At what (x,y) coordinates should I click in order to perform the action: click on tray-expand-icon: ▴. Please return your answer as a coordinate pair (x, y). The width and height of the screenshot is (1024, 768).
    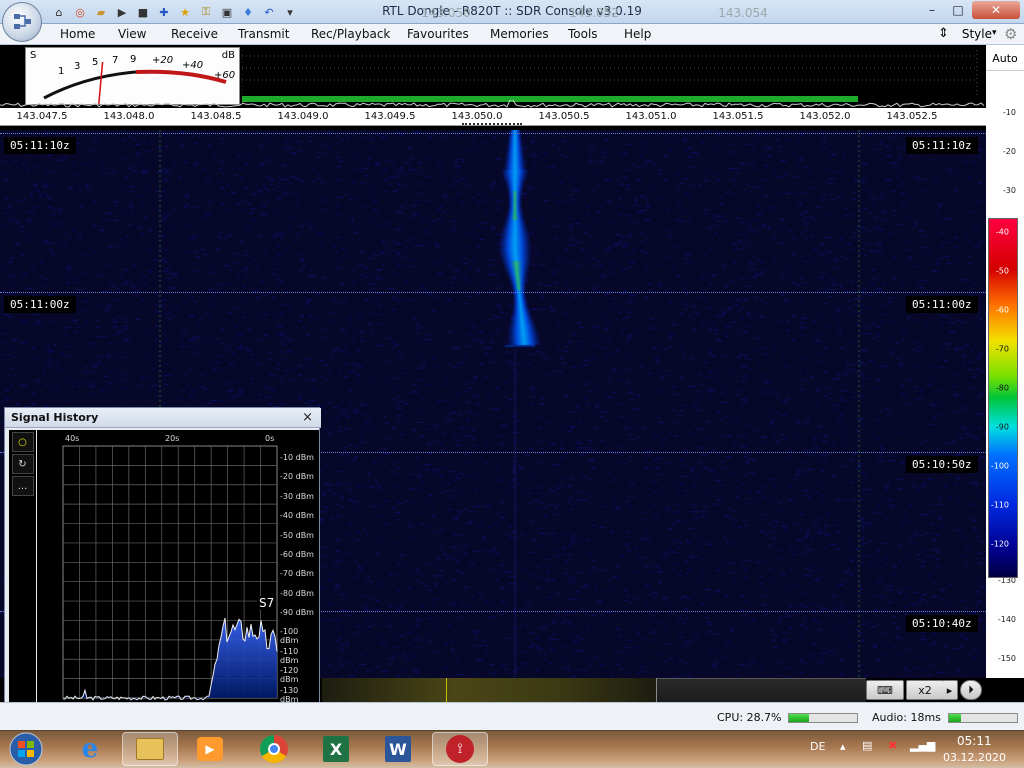
    Looking at the image, I should click on (843, 746).